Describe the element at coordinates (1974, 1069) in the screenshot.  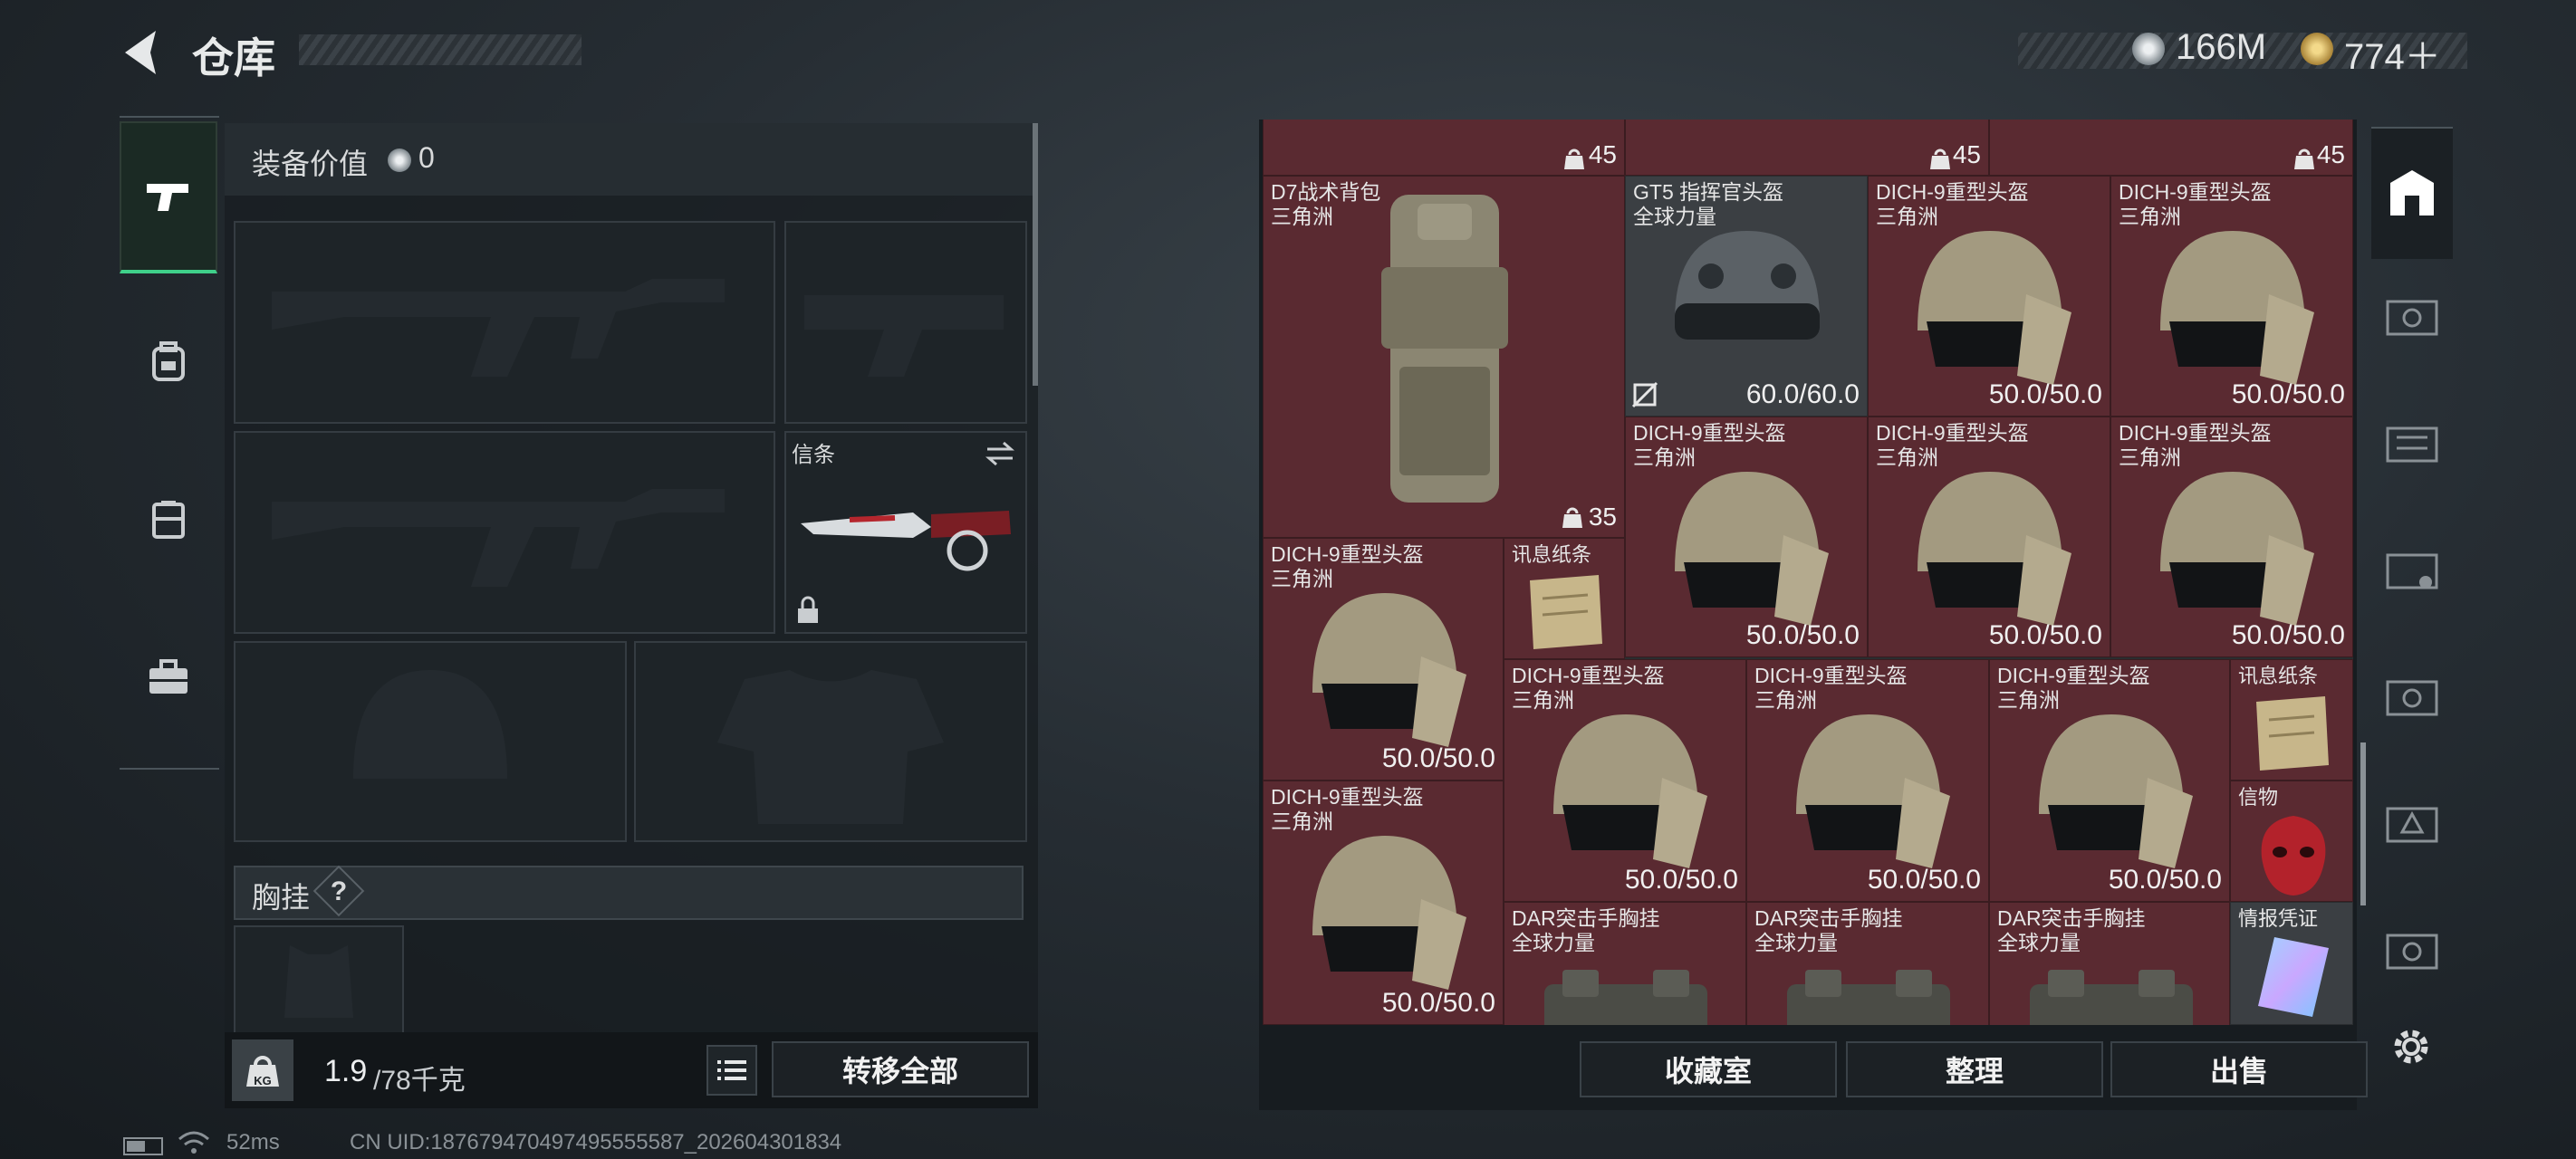
I see `sort-button: 整理` at that location.